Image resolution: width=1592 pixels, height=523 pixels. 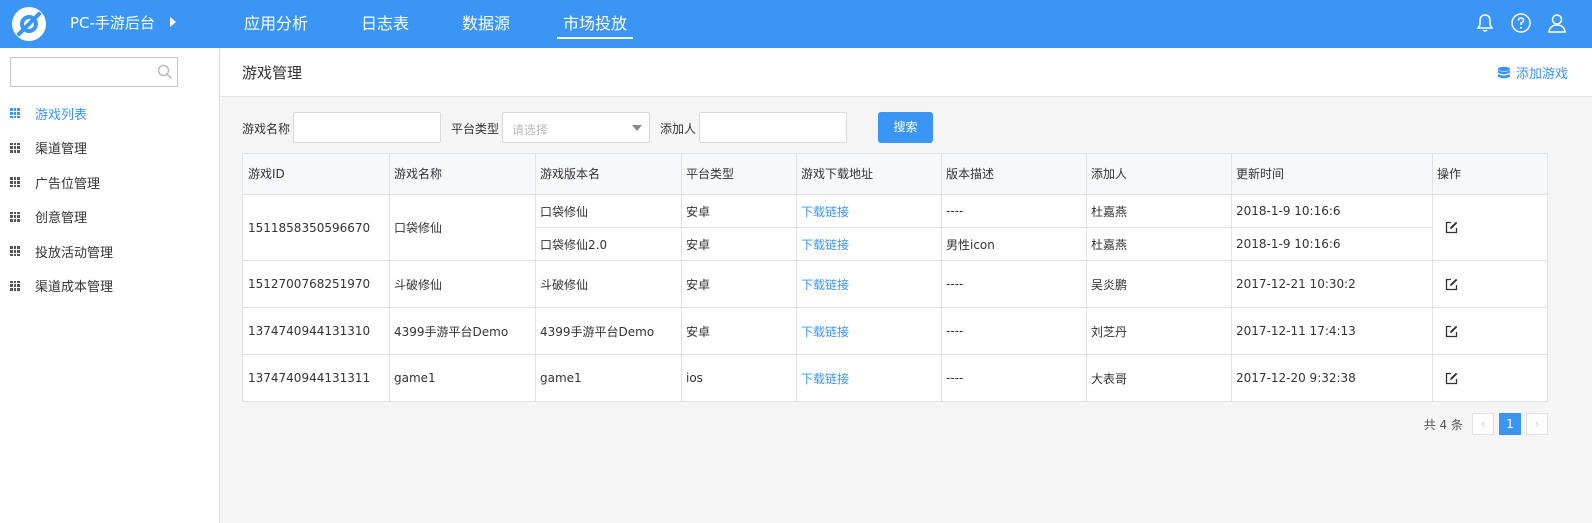 What do you see at coordinates (109, 148) in the screenshot?
I see `sidebar-item-channel: 渠道管理` at bounding box center [109, 148].